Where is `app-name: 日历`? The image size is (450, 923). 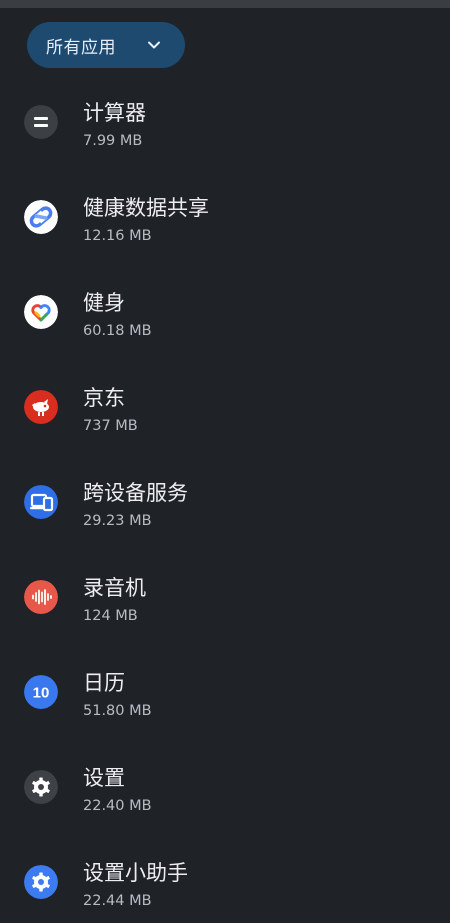 app-name: 日历 is located at coordinates (104, 683).